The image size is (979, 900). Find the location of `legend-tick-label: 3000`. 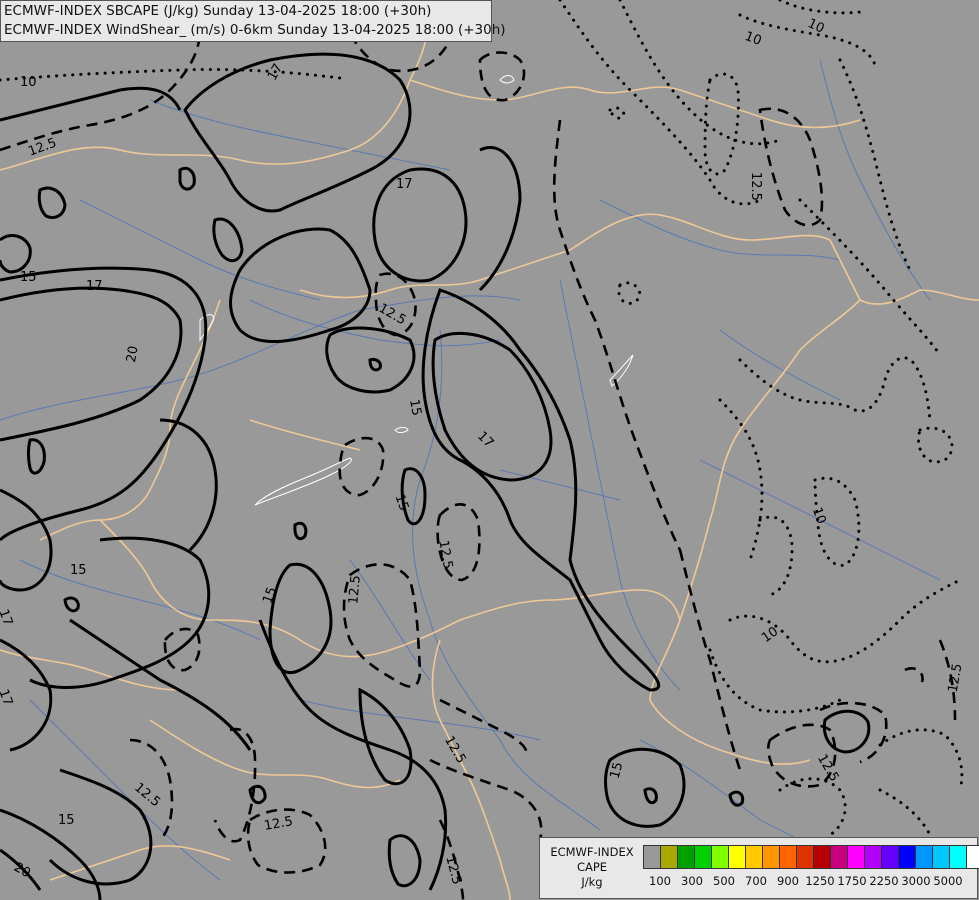

legend-tick-label: 3000 is located at coordinates (916, 881).